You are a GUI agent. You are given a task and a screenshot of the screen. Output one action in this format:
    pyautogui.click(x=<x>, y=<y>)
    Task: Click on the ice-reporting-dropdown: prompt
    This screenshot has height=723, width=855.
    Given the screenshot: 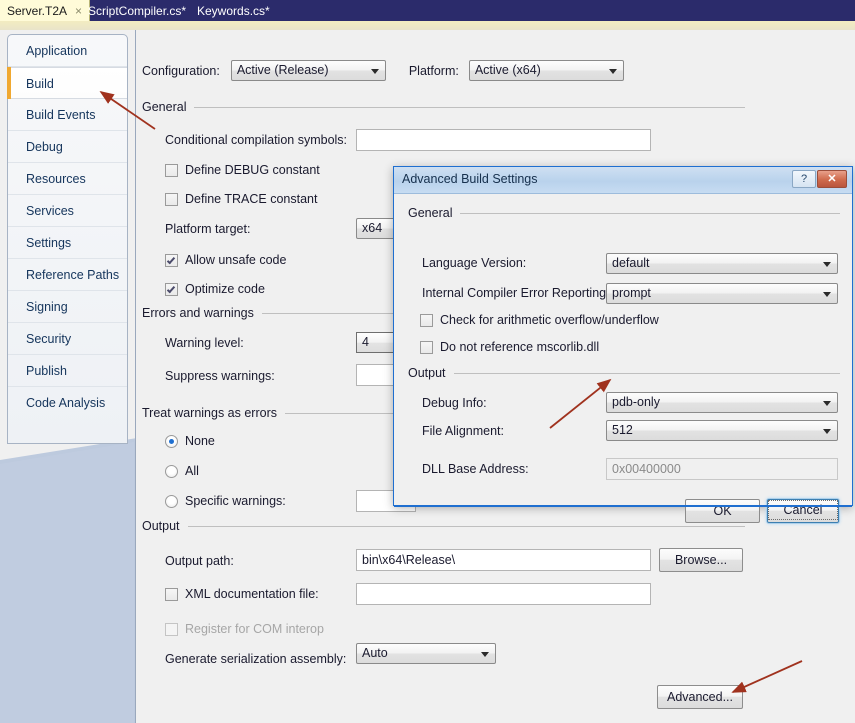 What is the action you would take?
    pyautogui.click(x=722, y=293)
    